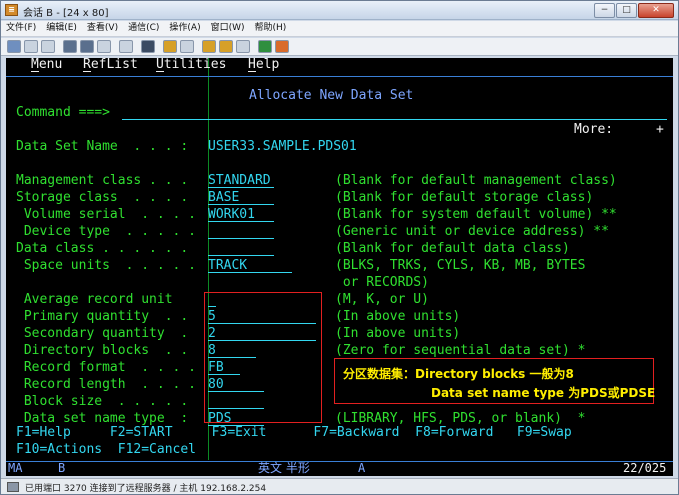 Image resolution: width=679 pixels, height=495 pixels. I want to click on send-icon, so click(70, 46).